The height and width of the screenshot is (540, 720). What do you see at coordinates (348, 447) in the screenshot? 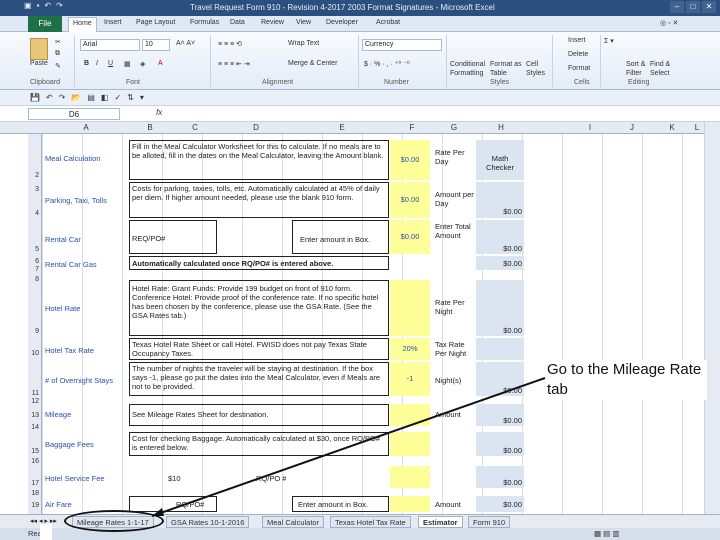
I see `annotation-arrow` at bounding box center [348, 447].